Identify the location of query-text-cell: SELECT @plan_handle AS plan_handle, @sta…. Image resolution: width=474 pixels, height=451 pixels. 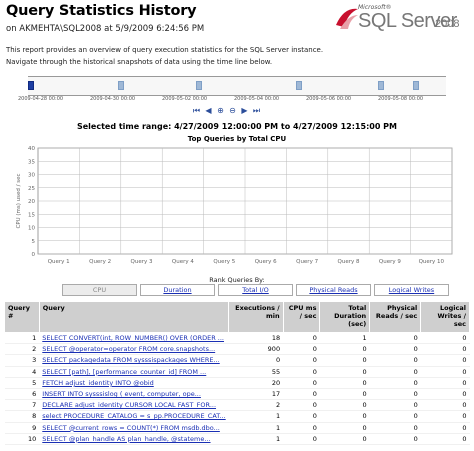
(134, 439).